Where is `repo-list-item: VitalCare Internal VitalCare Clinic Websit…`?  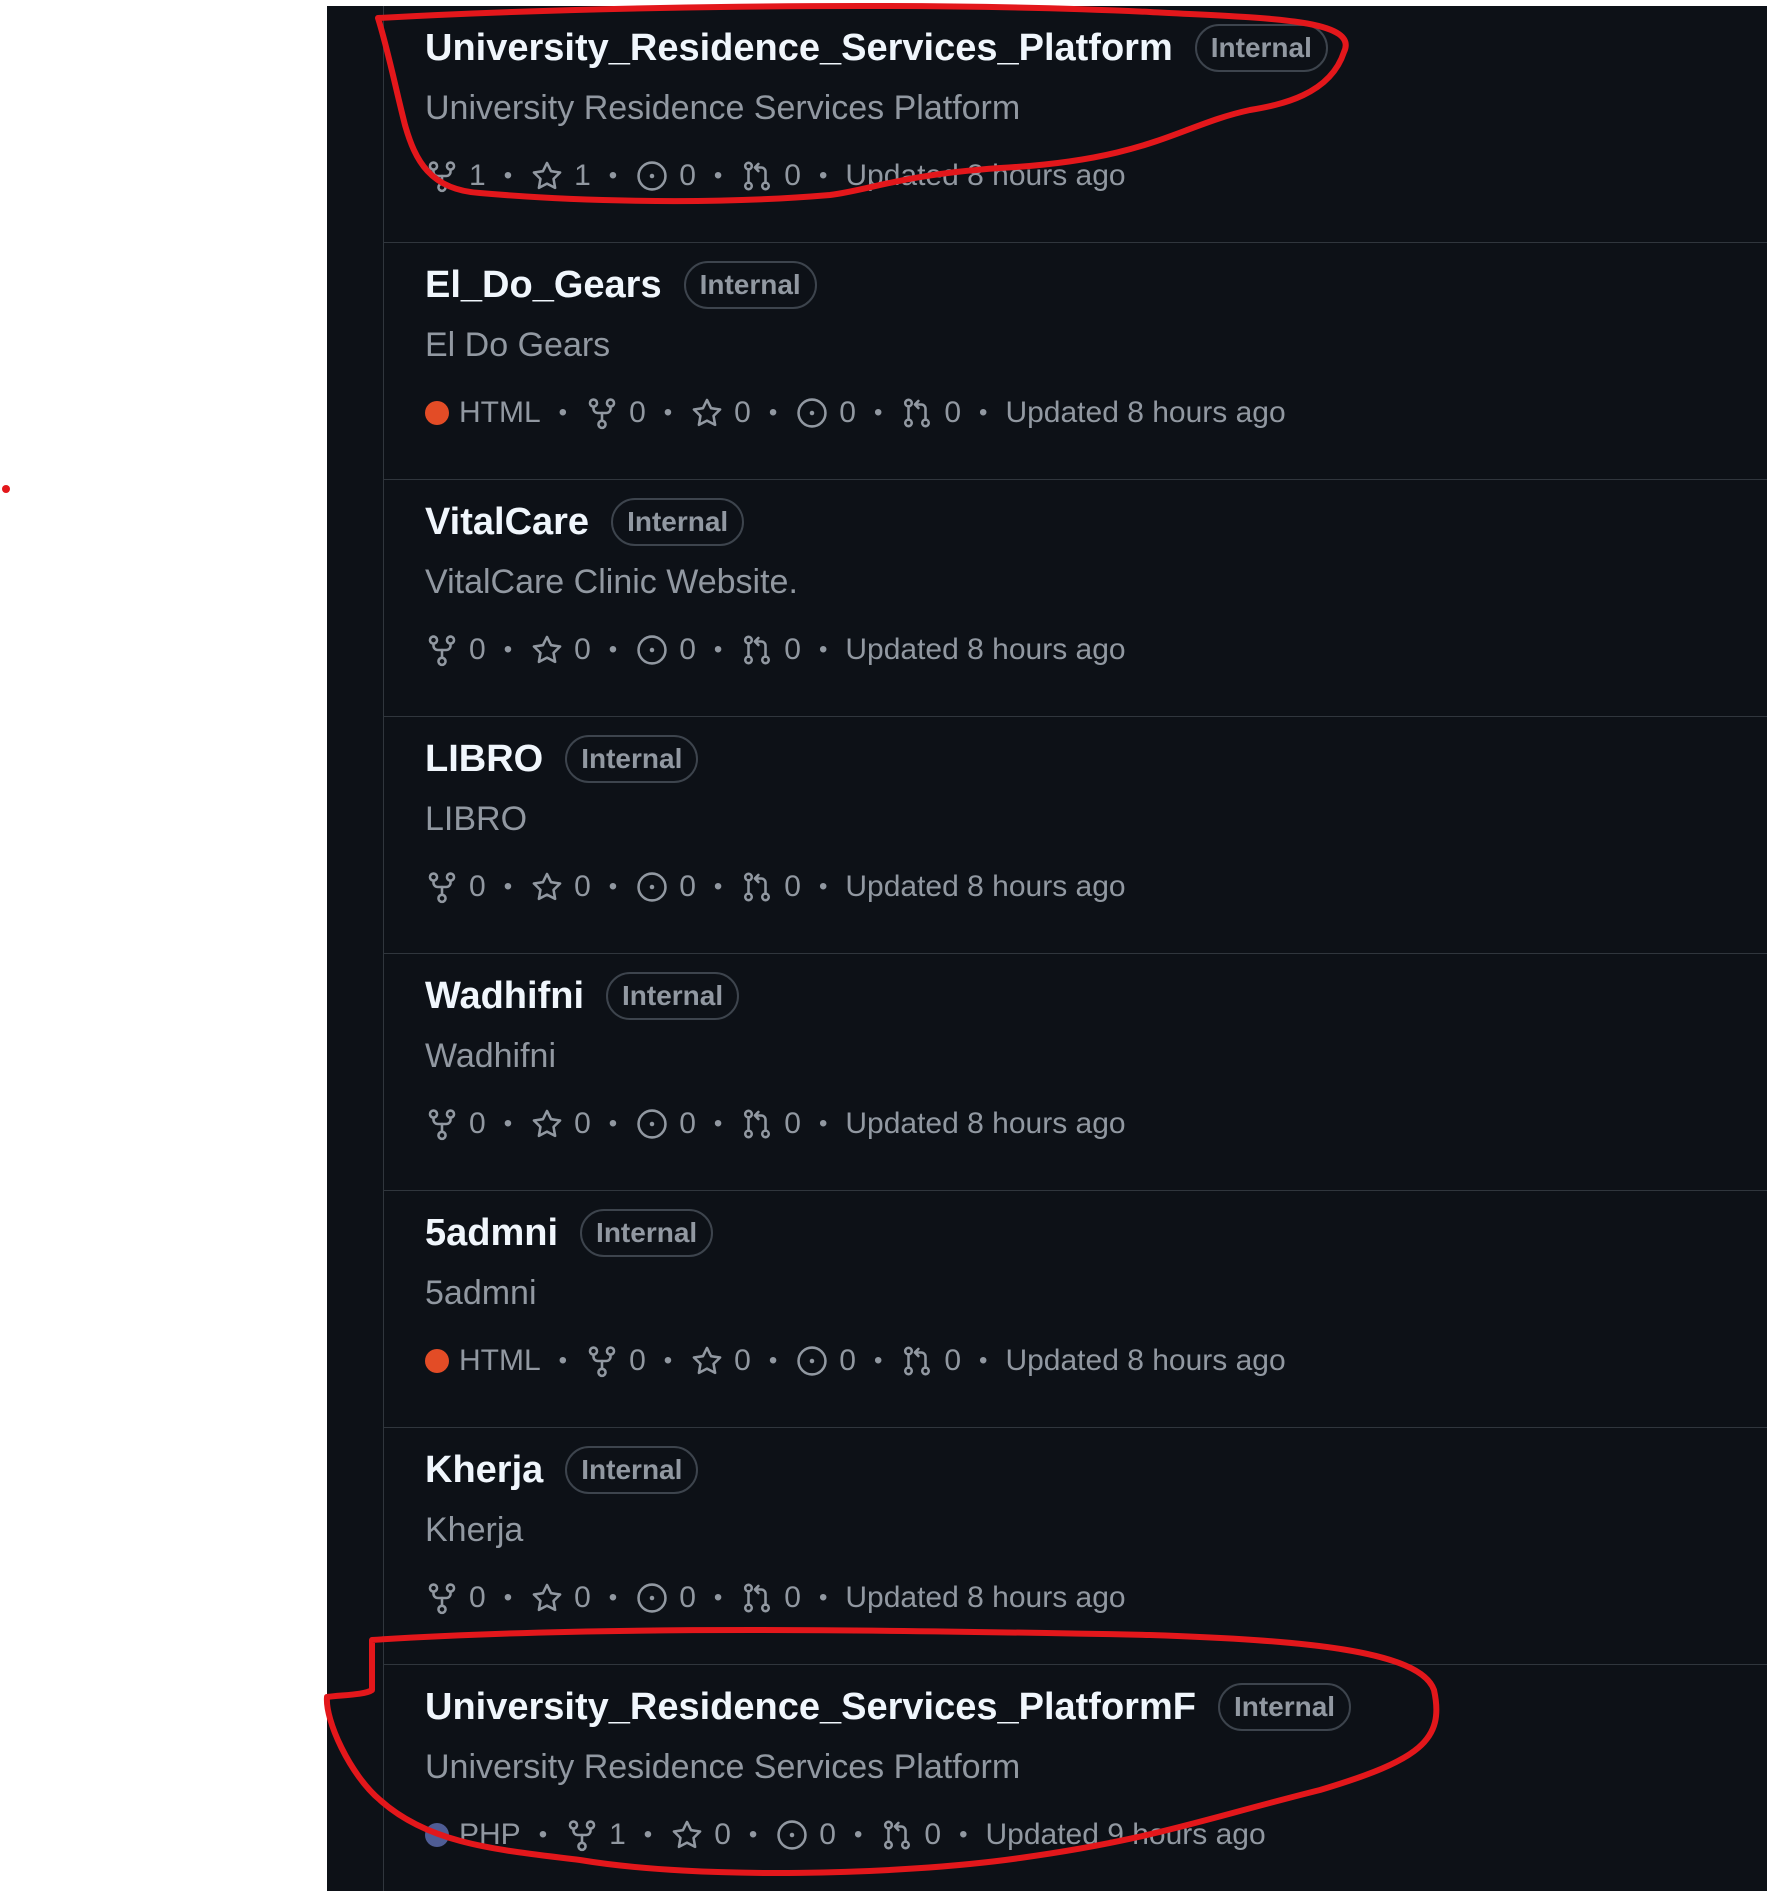 repo-list-item: VitalCare Internal VitalCare Clinic Websit… is located at coordinates (1075, 598).